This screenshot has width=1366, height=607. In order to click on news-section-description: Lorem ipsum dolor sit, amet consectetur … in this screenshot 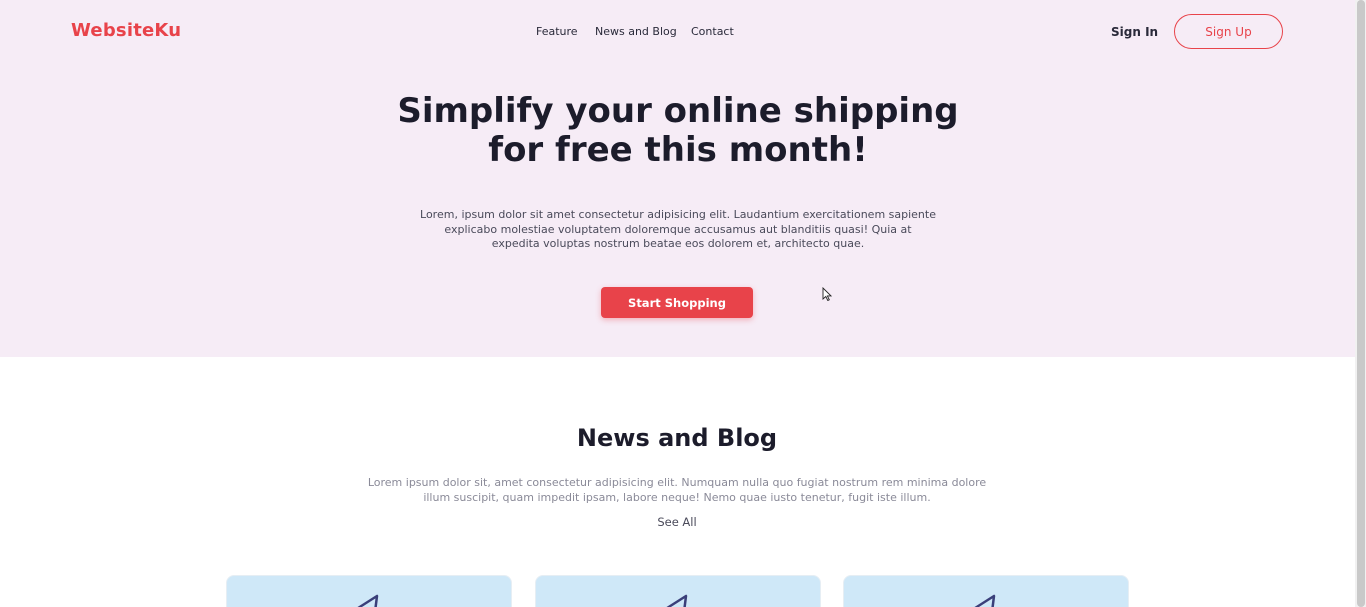, I will do `click(677, 490)`.